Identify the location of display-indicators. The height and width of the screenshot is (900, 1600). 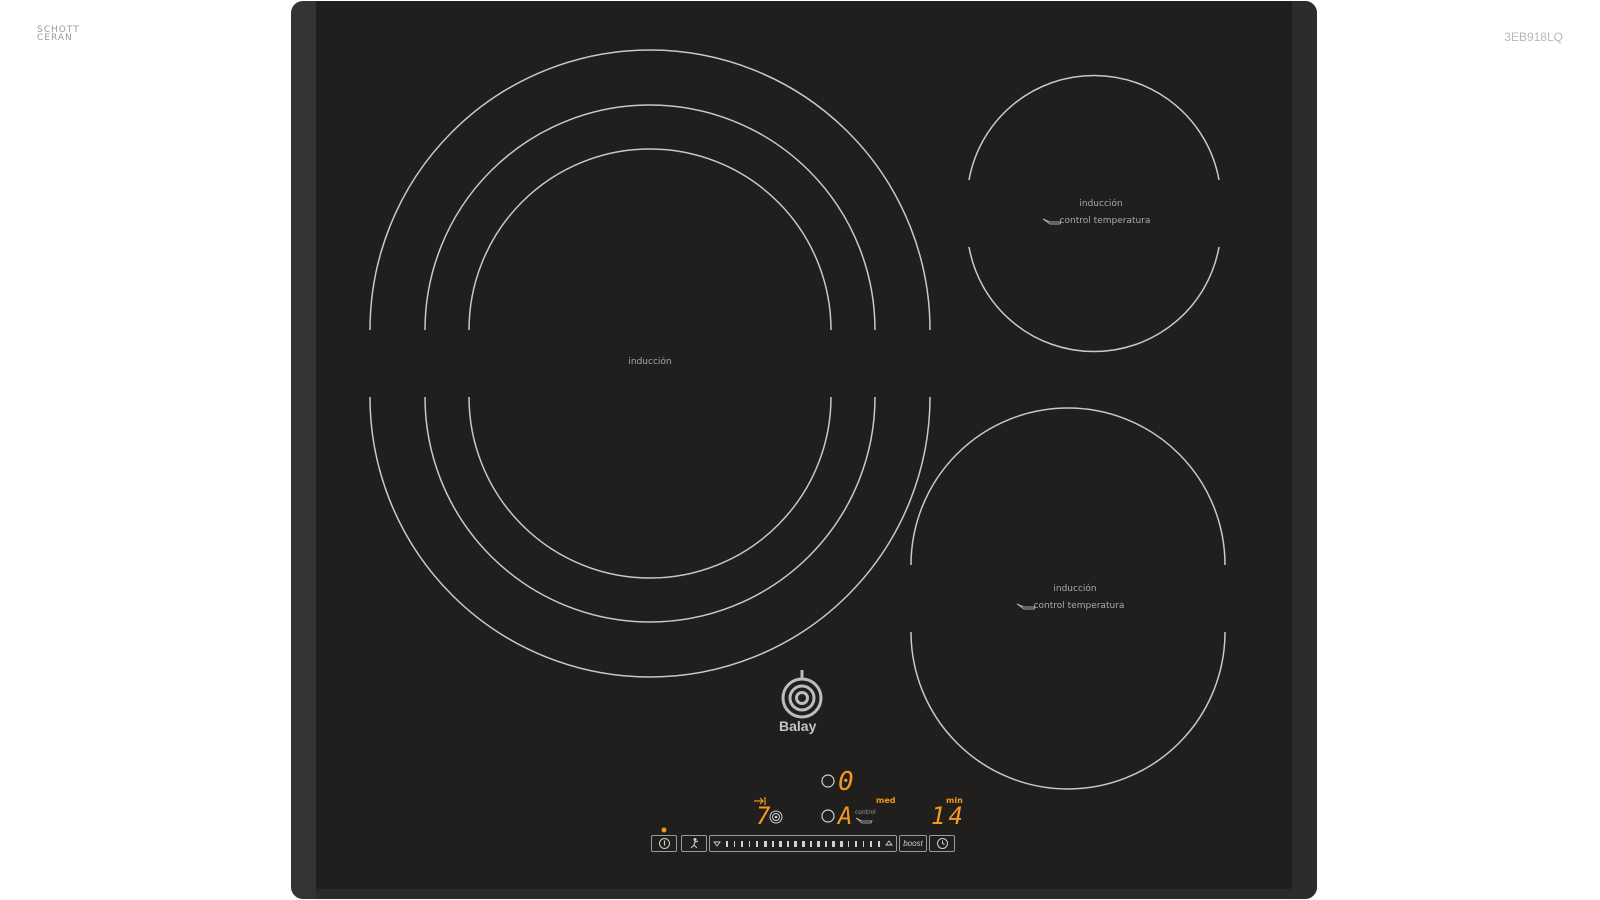
(767, 803).